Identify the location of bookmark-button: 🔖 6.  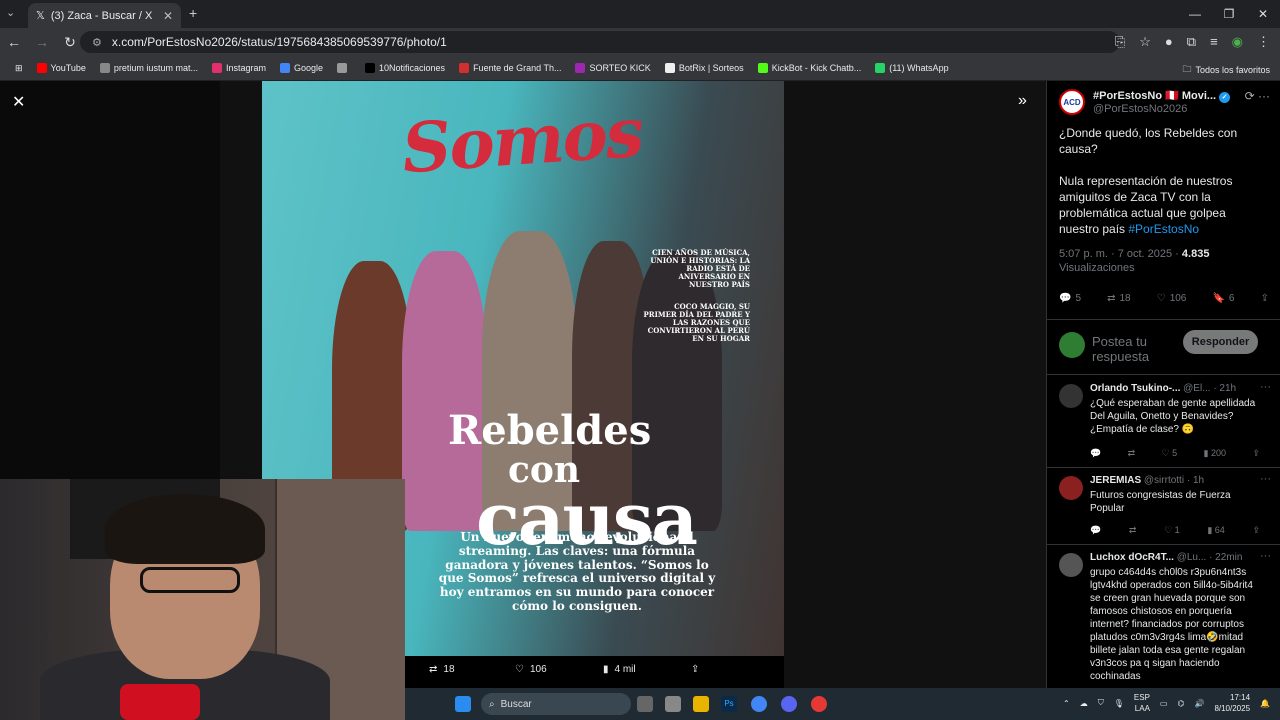
(1223, 298).